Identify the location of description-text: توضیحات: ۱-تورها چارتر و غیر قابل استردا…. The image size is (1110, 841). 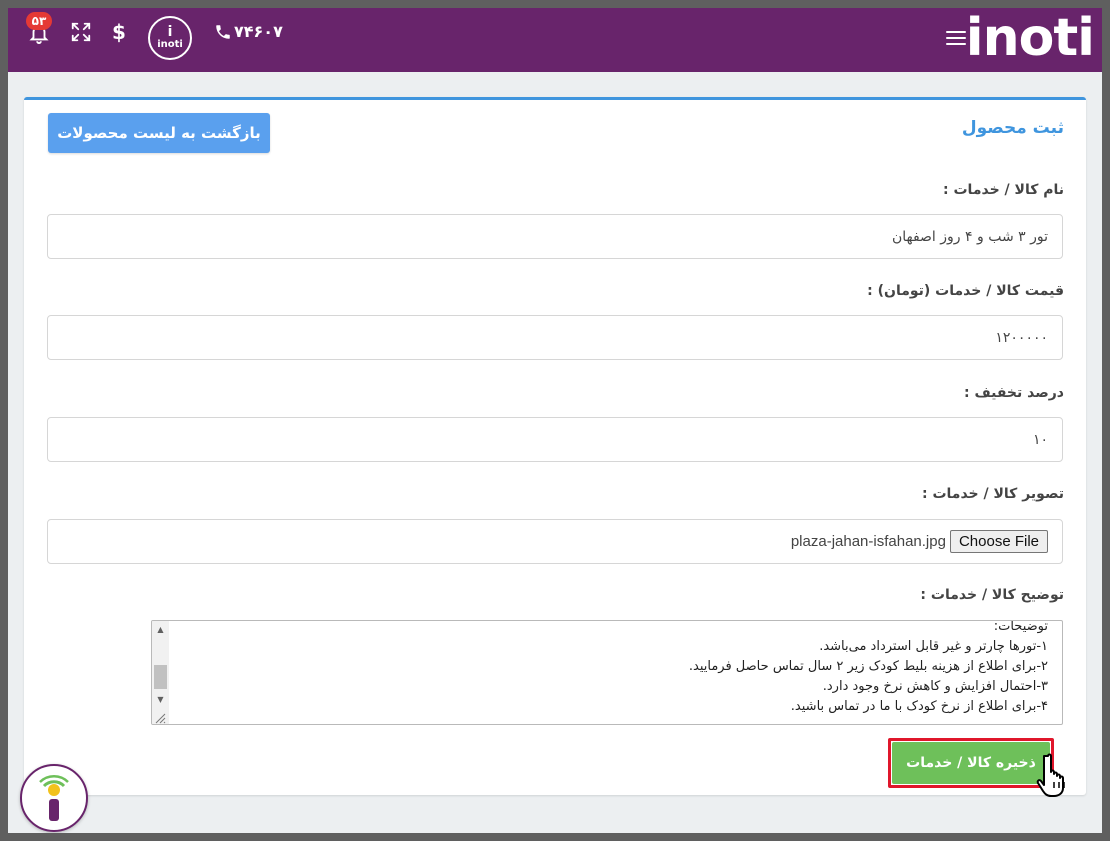
(868, 668).